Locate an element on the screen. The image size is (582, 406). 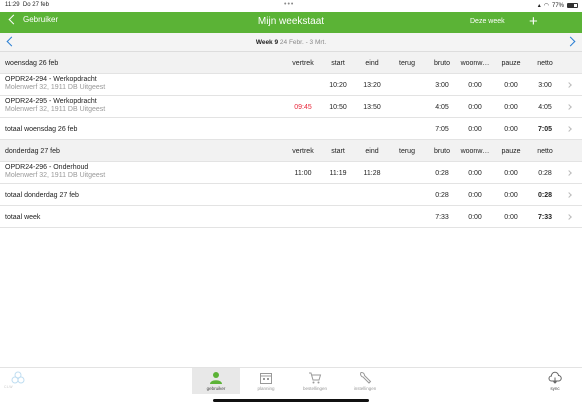
tab-label: planning is located at coordinates (266, 388).